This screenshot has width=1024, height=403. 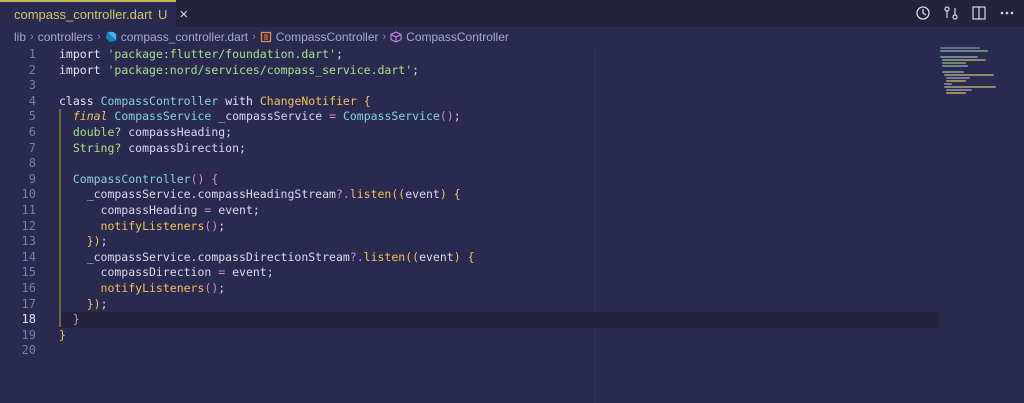 What do you see at coordinates (32, 163) in the screenshot?
I see `line-number: 8` at bounding box center [32, 163].